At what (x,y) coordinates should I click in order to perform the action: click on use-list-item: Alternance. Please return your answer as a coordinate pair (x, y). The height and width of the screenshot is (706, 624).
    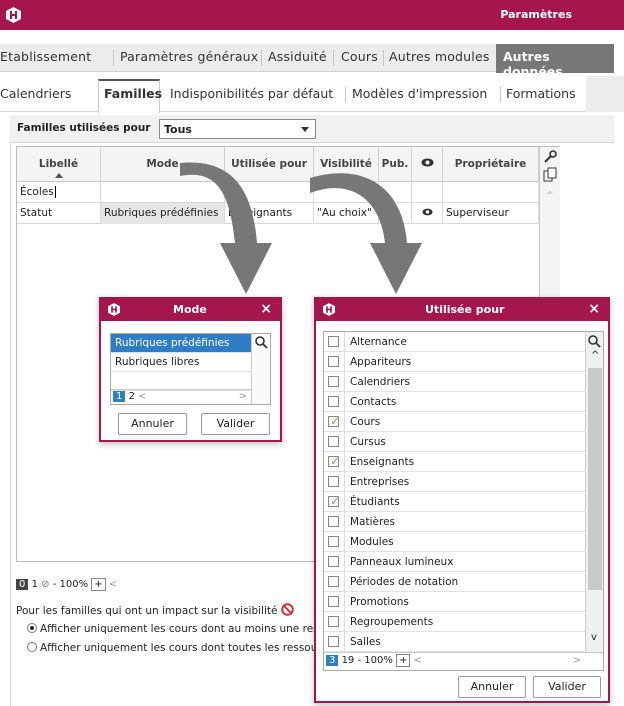
    Looking at the image, I should click on (454, 342).